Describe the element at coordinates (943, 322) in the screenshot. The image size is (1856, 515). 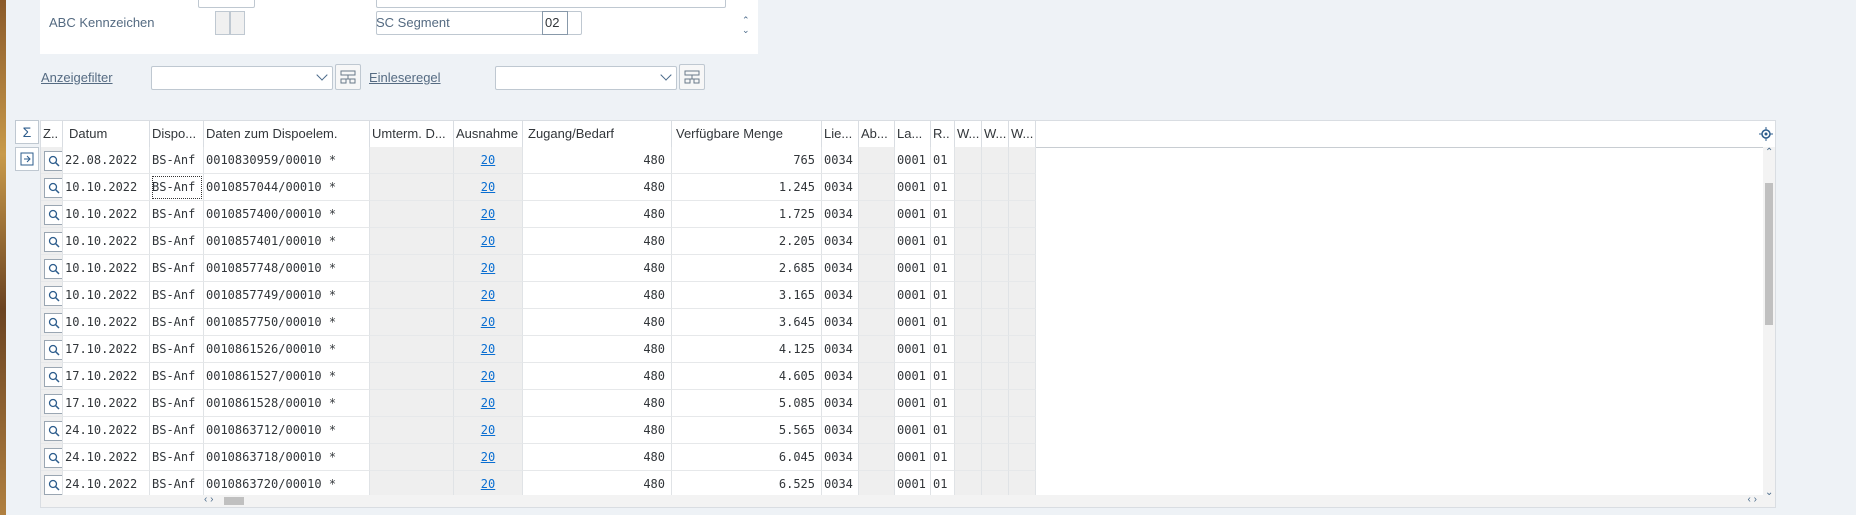
I see `cell-r: 01` at that location.